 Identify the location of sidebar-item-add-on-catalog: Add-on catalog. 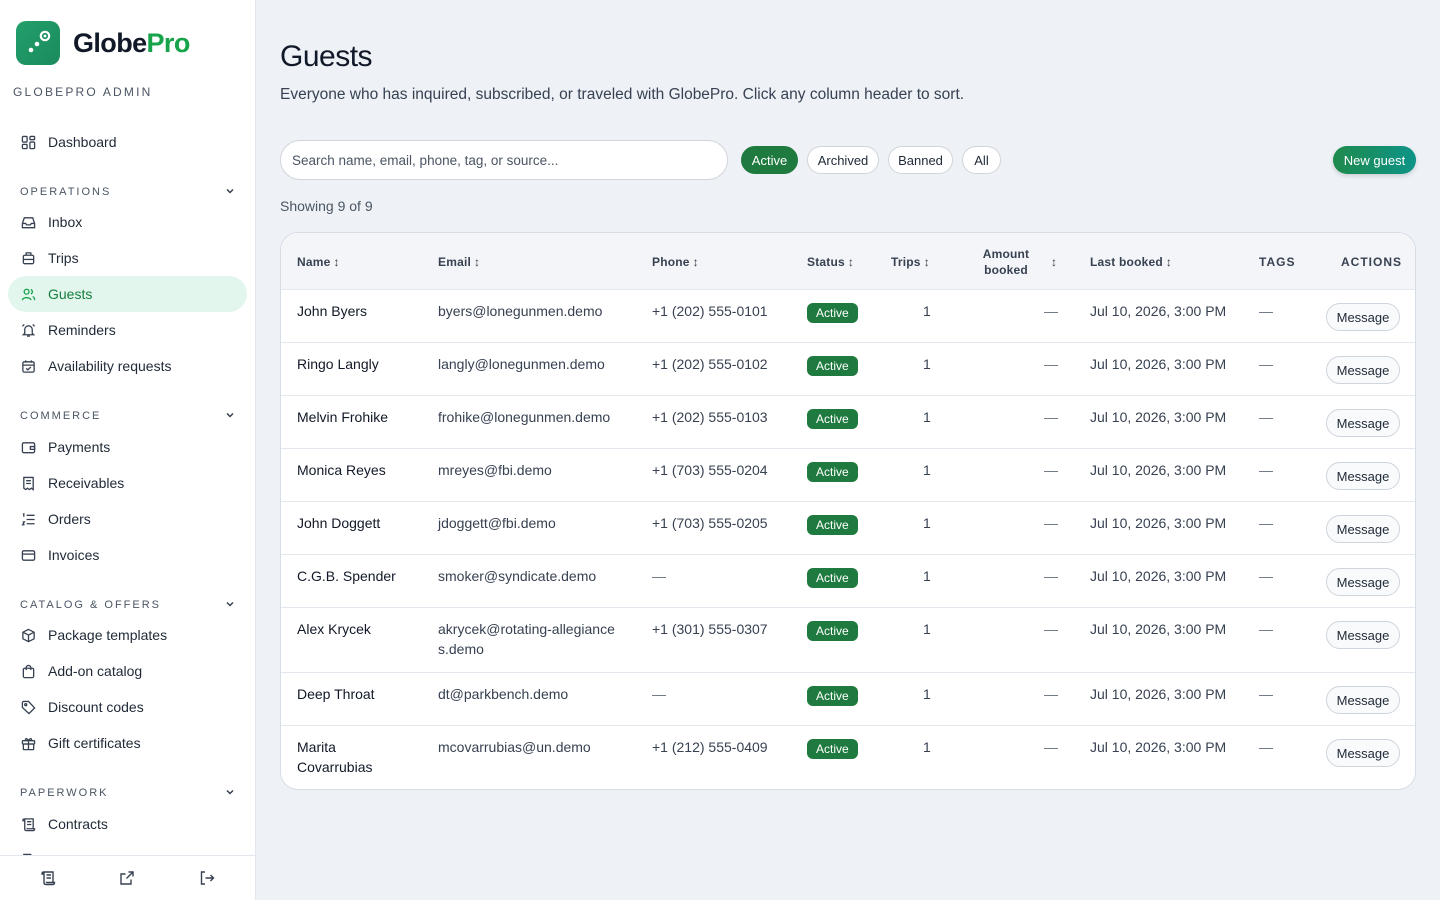
(127, 671).